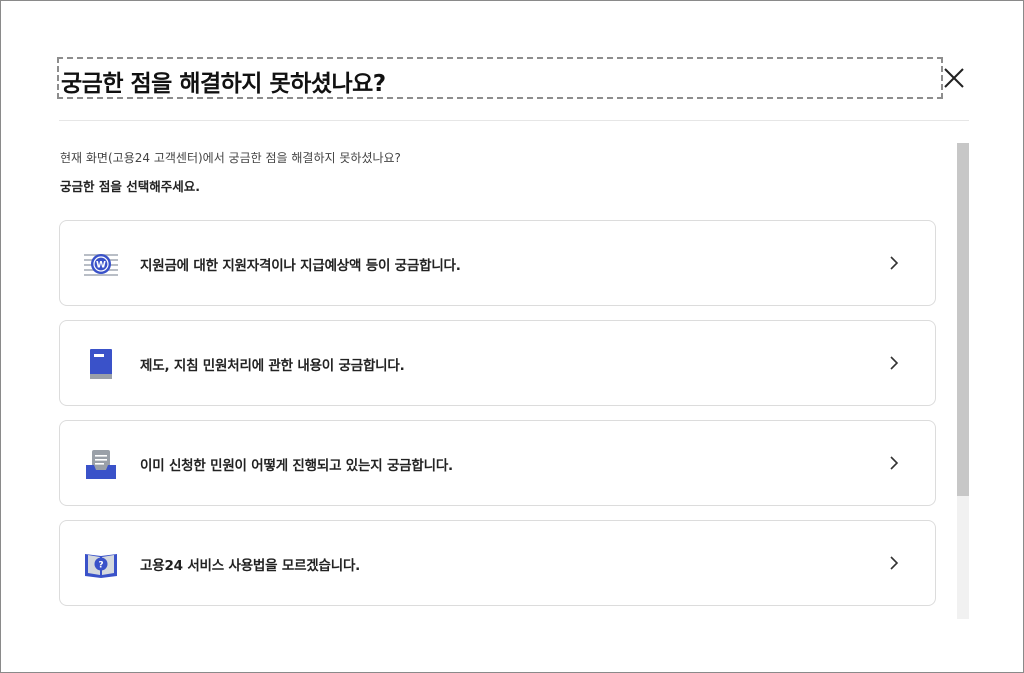 This screenshot has height=673, width=1024. I want to click on option-label: 지원금에 대한 지원자격이나 지급예상액 등이 궁금합니다., so click(300, 266).